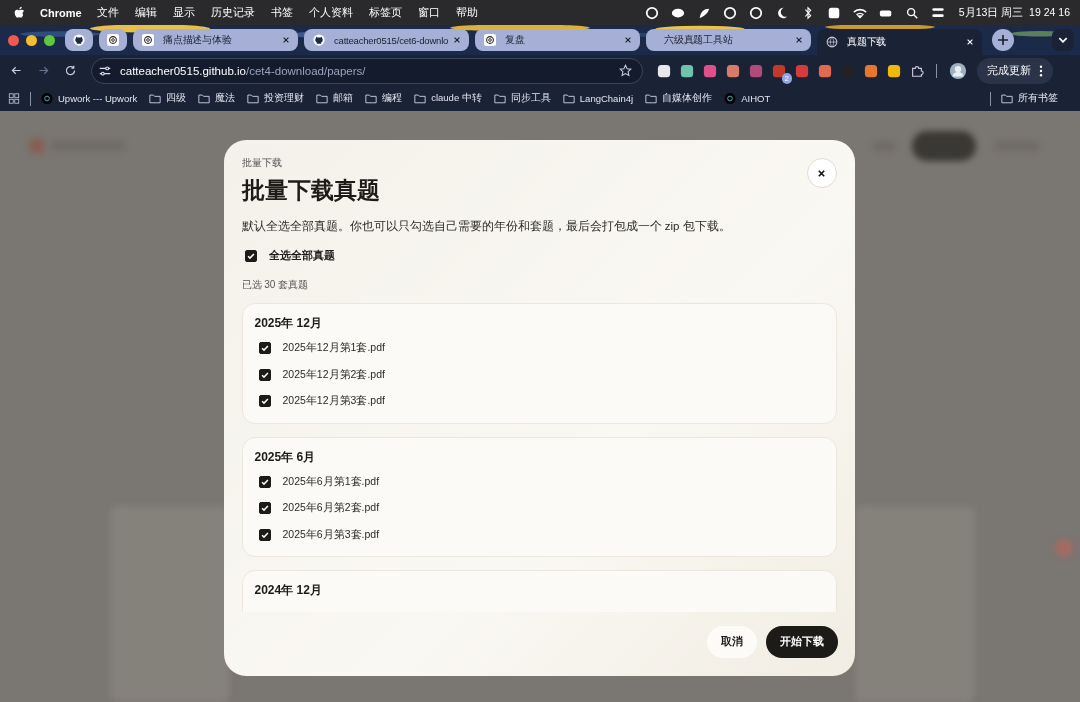 This screenshot has height=702, width=1080. I want to click on bookmark-item: 自媒体创作, so click(679, 98).